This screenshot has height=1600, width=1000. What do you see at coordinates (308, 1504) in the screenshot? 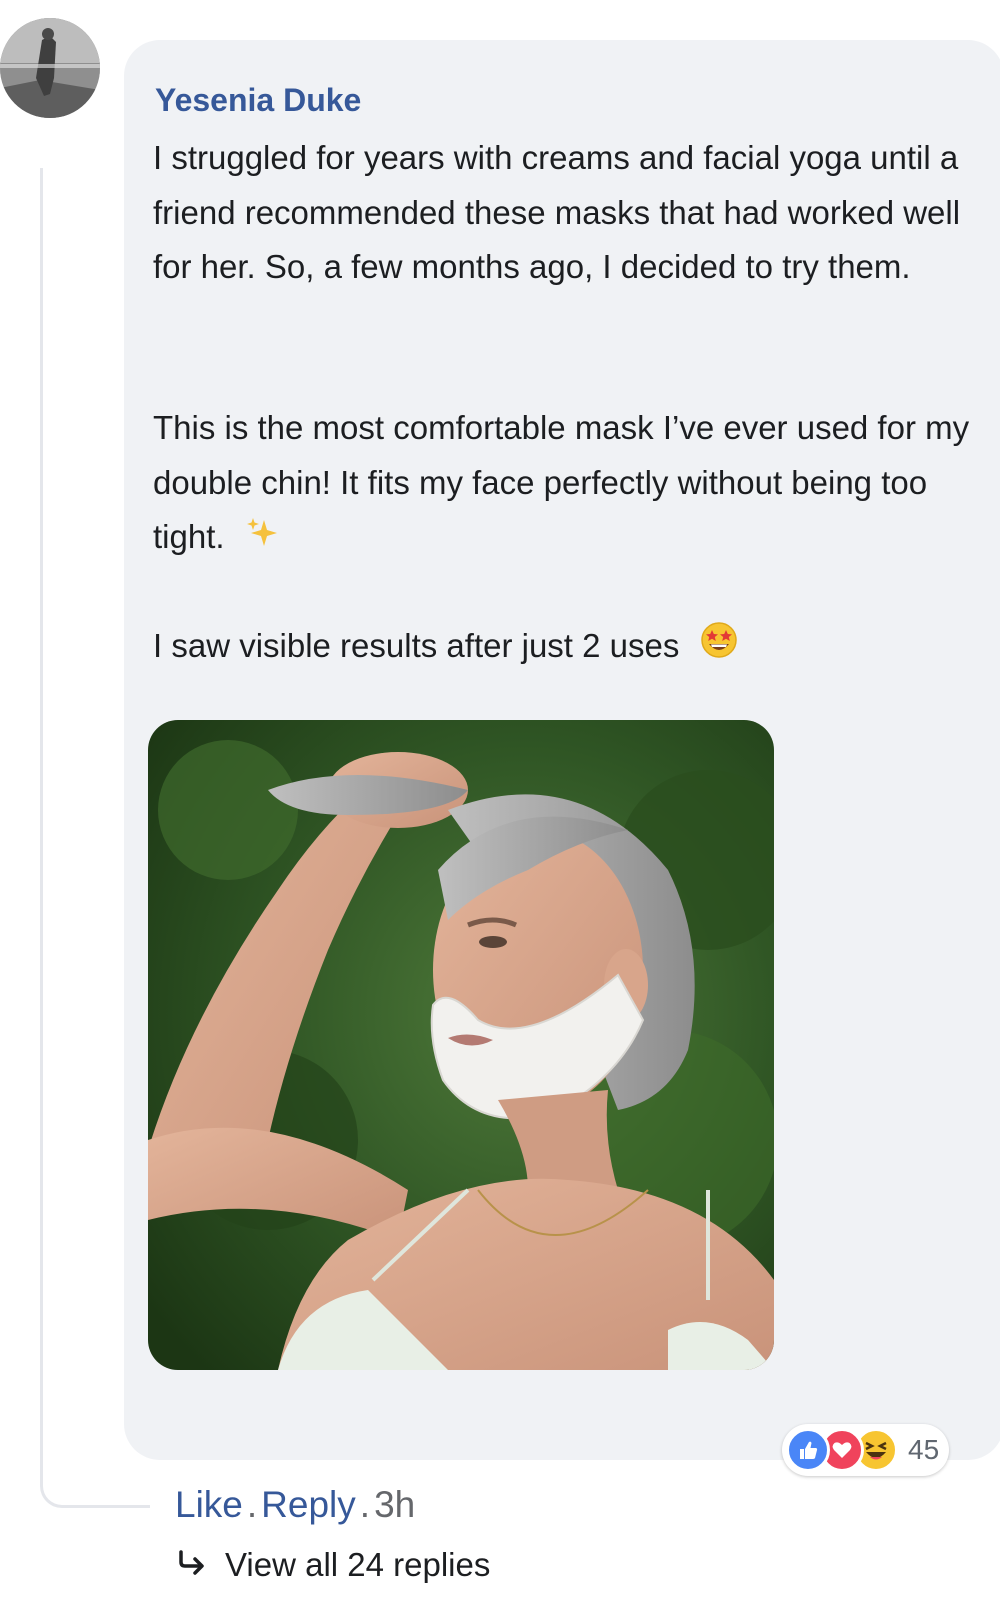
I see `reply-link: Reply` at bounding box center [308, 1504].